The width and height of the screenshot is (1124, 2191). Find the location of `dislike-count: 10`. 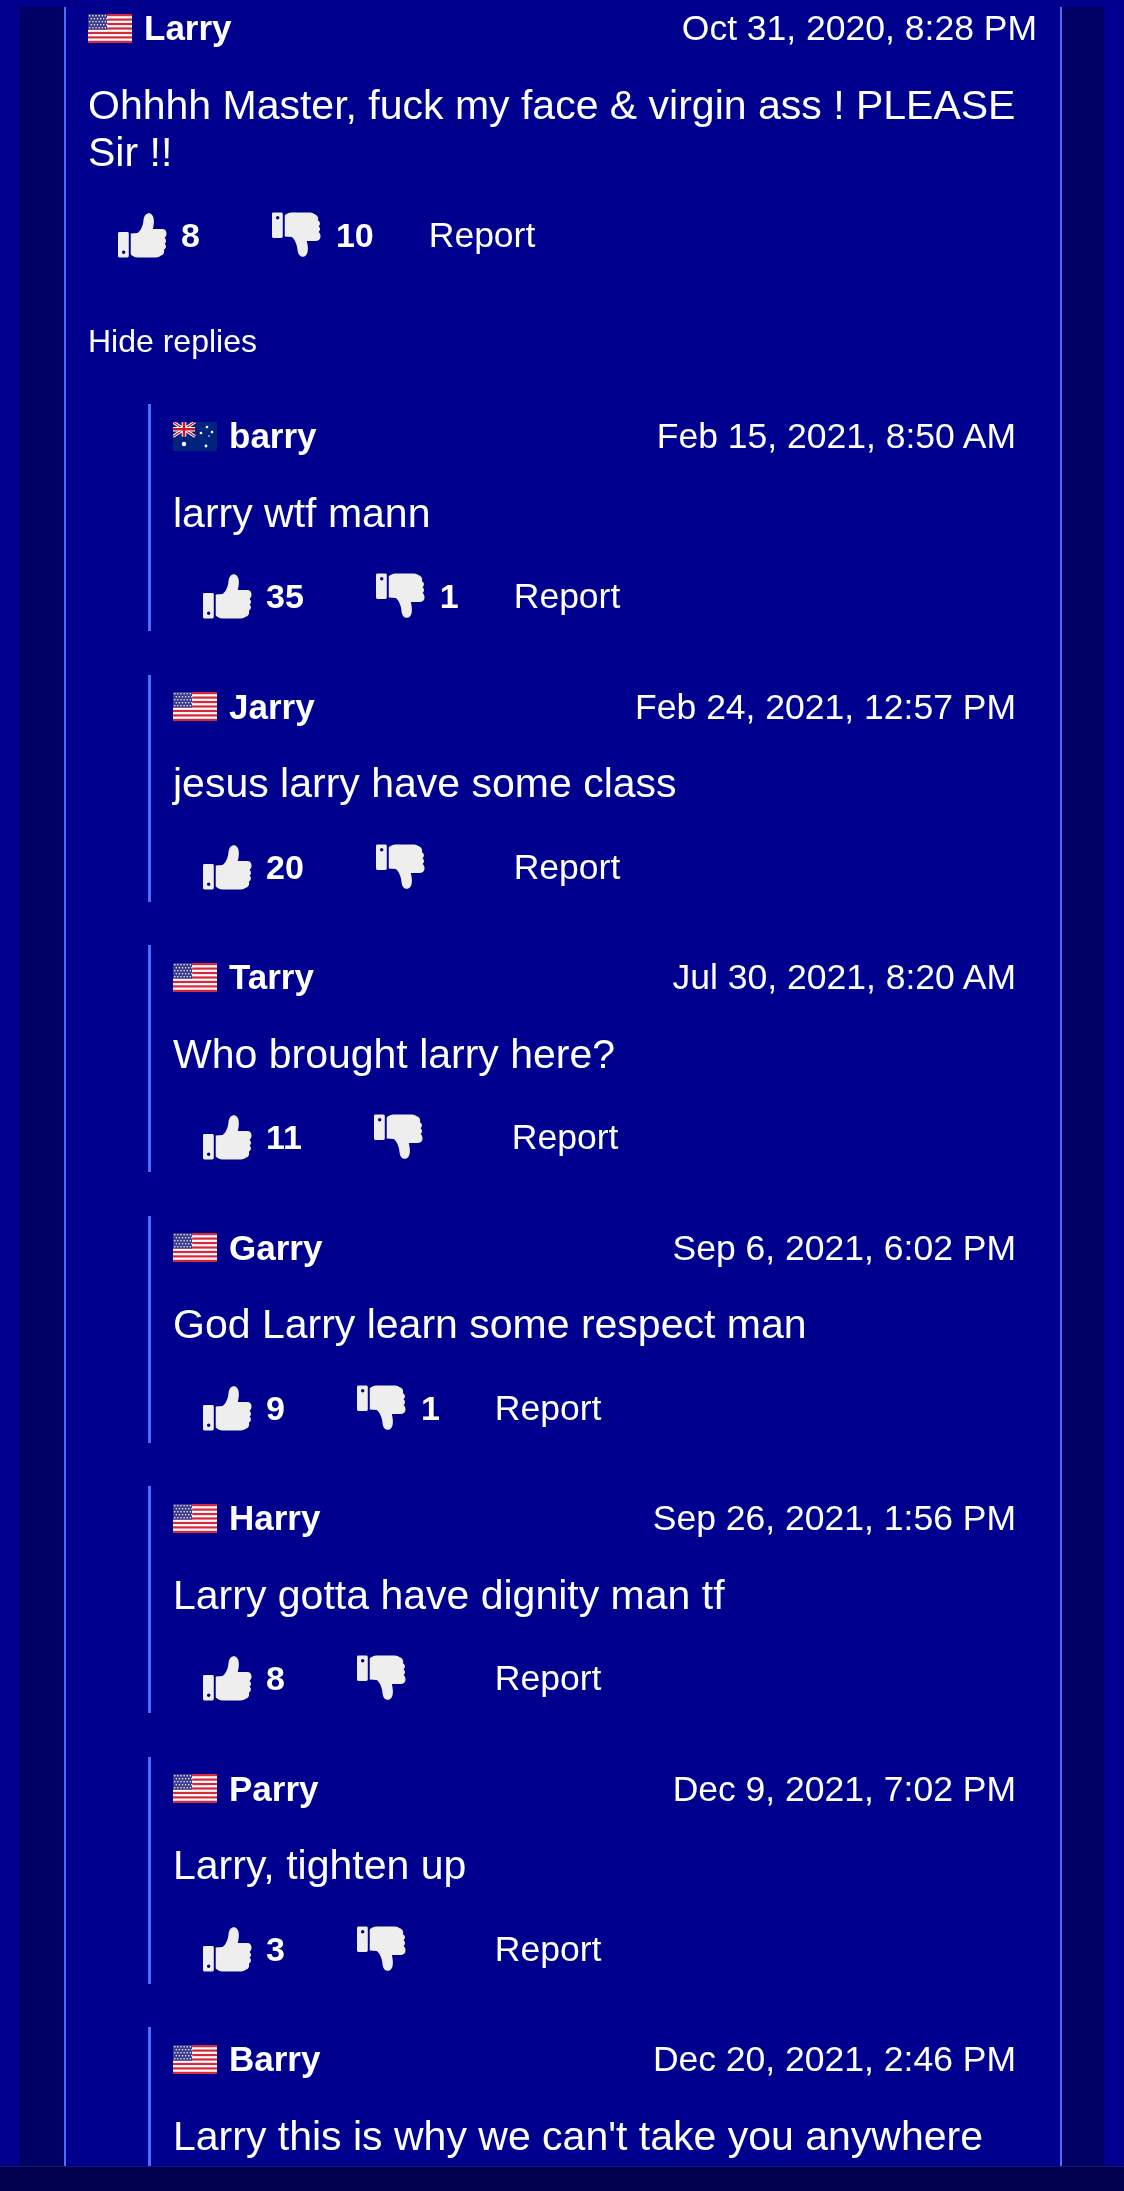

dislike-count: 10 is located at coordinates (354, 235).